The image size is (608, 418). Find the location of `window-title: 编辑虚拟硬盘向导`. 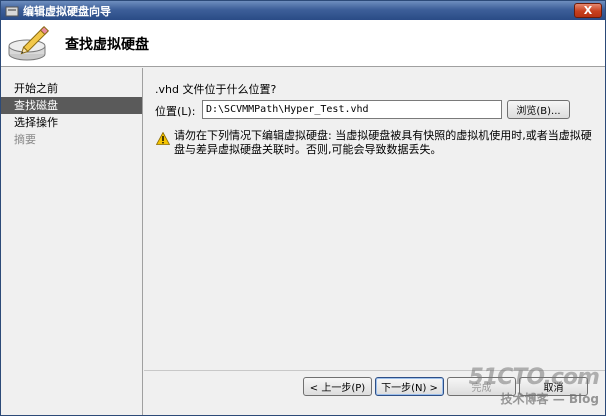

window-title: 编辑虚拟硬盘向导 is located at coordinates (67, 11).